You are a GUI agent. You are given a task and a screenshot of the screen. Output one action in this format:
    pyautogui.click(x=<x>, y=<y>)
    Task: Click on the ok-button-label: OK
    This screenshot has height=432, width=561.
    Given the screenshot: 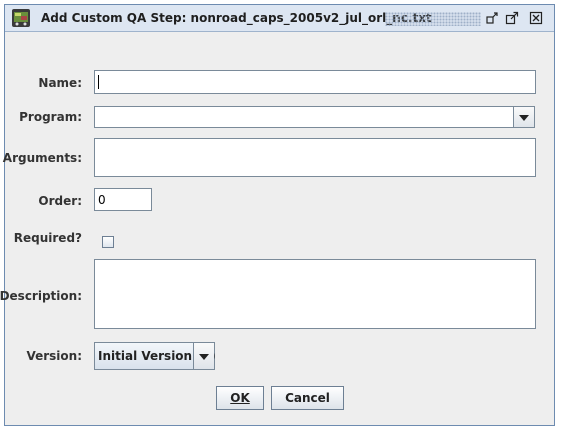 What is the action you would take?
    pyautogui.click(x=240, y=398)
    